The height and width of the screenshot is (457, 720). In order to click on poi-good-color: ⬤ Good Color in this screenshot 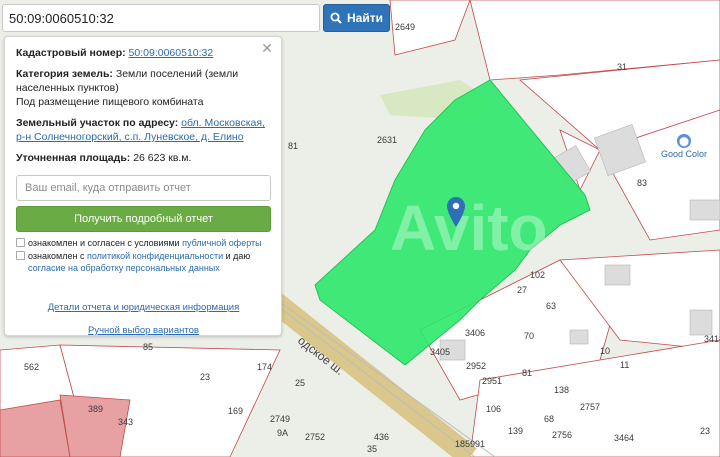, I will do `click(684, 147)`.